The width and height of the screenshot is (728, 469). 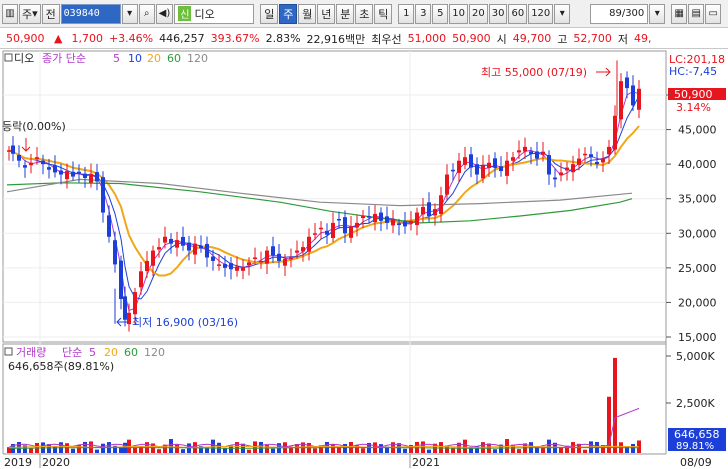 What do you see at coordinates (478, 13) in the screenshot?
I see `interval-20: 20` at bounding box center [478, 13].